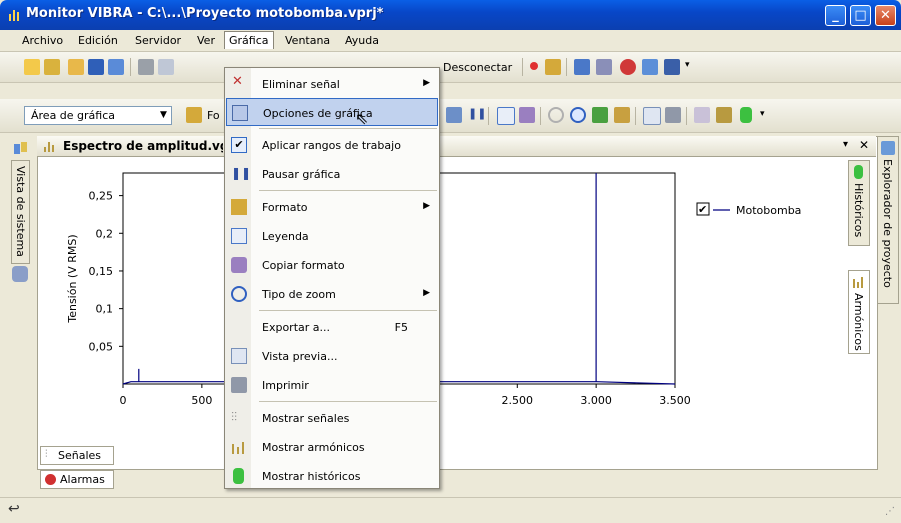  Describe the element at coordinates (578, 115) in the screenshot. I see `zoom-icon` at that location.